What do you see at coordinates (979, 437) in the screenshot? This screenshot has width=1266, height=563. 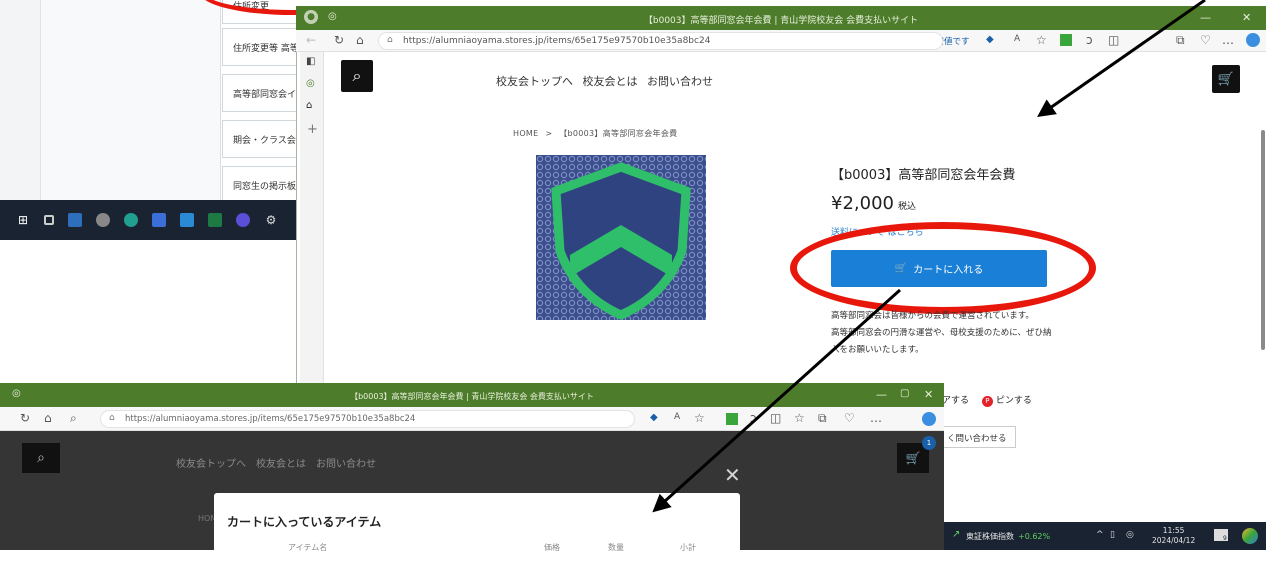 I see `inquiry-button: く問い合わせる` at bounding box center [979, 437].